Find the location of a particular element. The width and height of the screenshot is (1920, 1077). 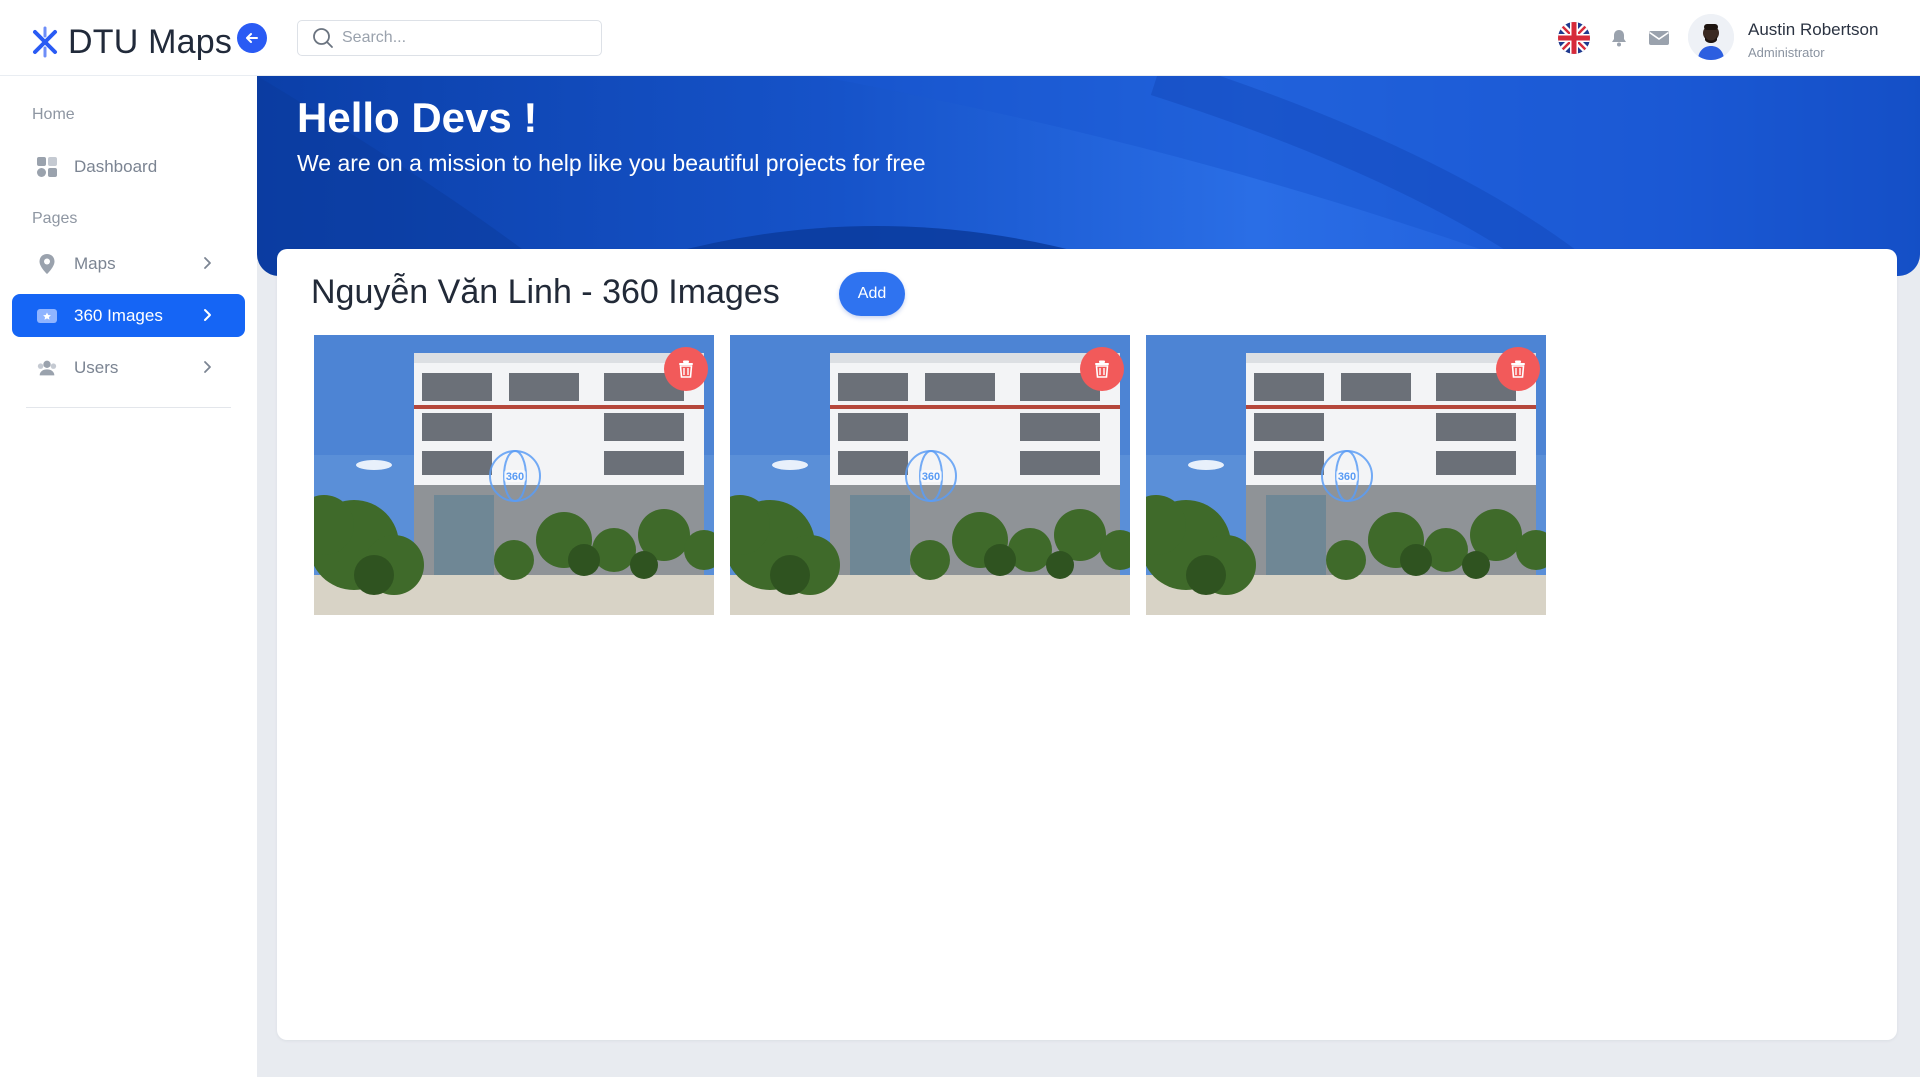

sidebar-item-label: Maps is located at coordinates (95, 263).